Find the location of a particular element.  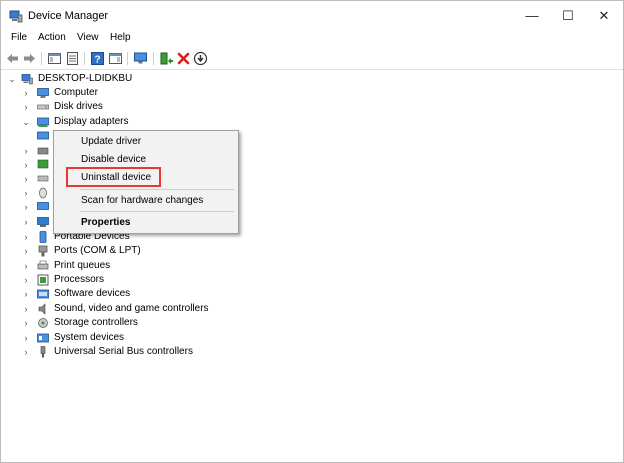

system-devices-icon is located at coordinates (43, 338).